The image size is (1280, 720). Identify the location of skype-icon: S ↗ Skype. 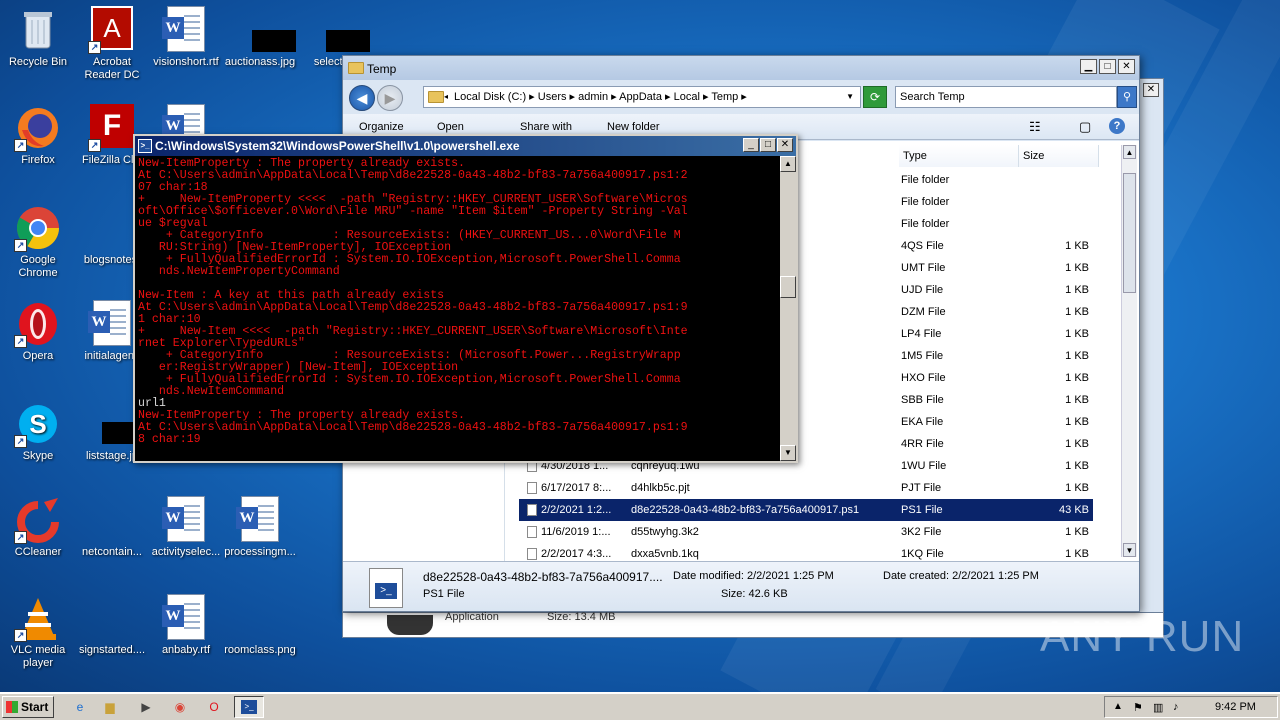
(38, 431).